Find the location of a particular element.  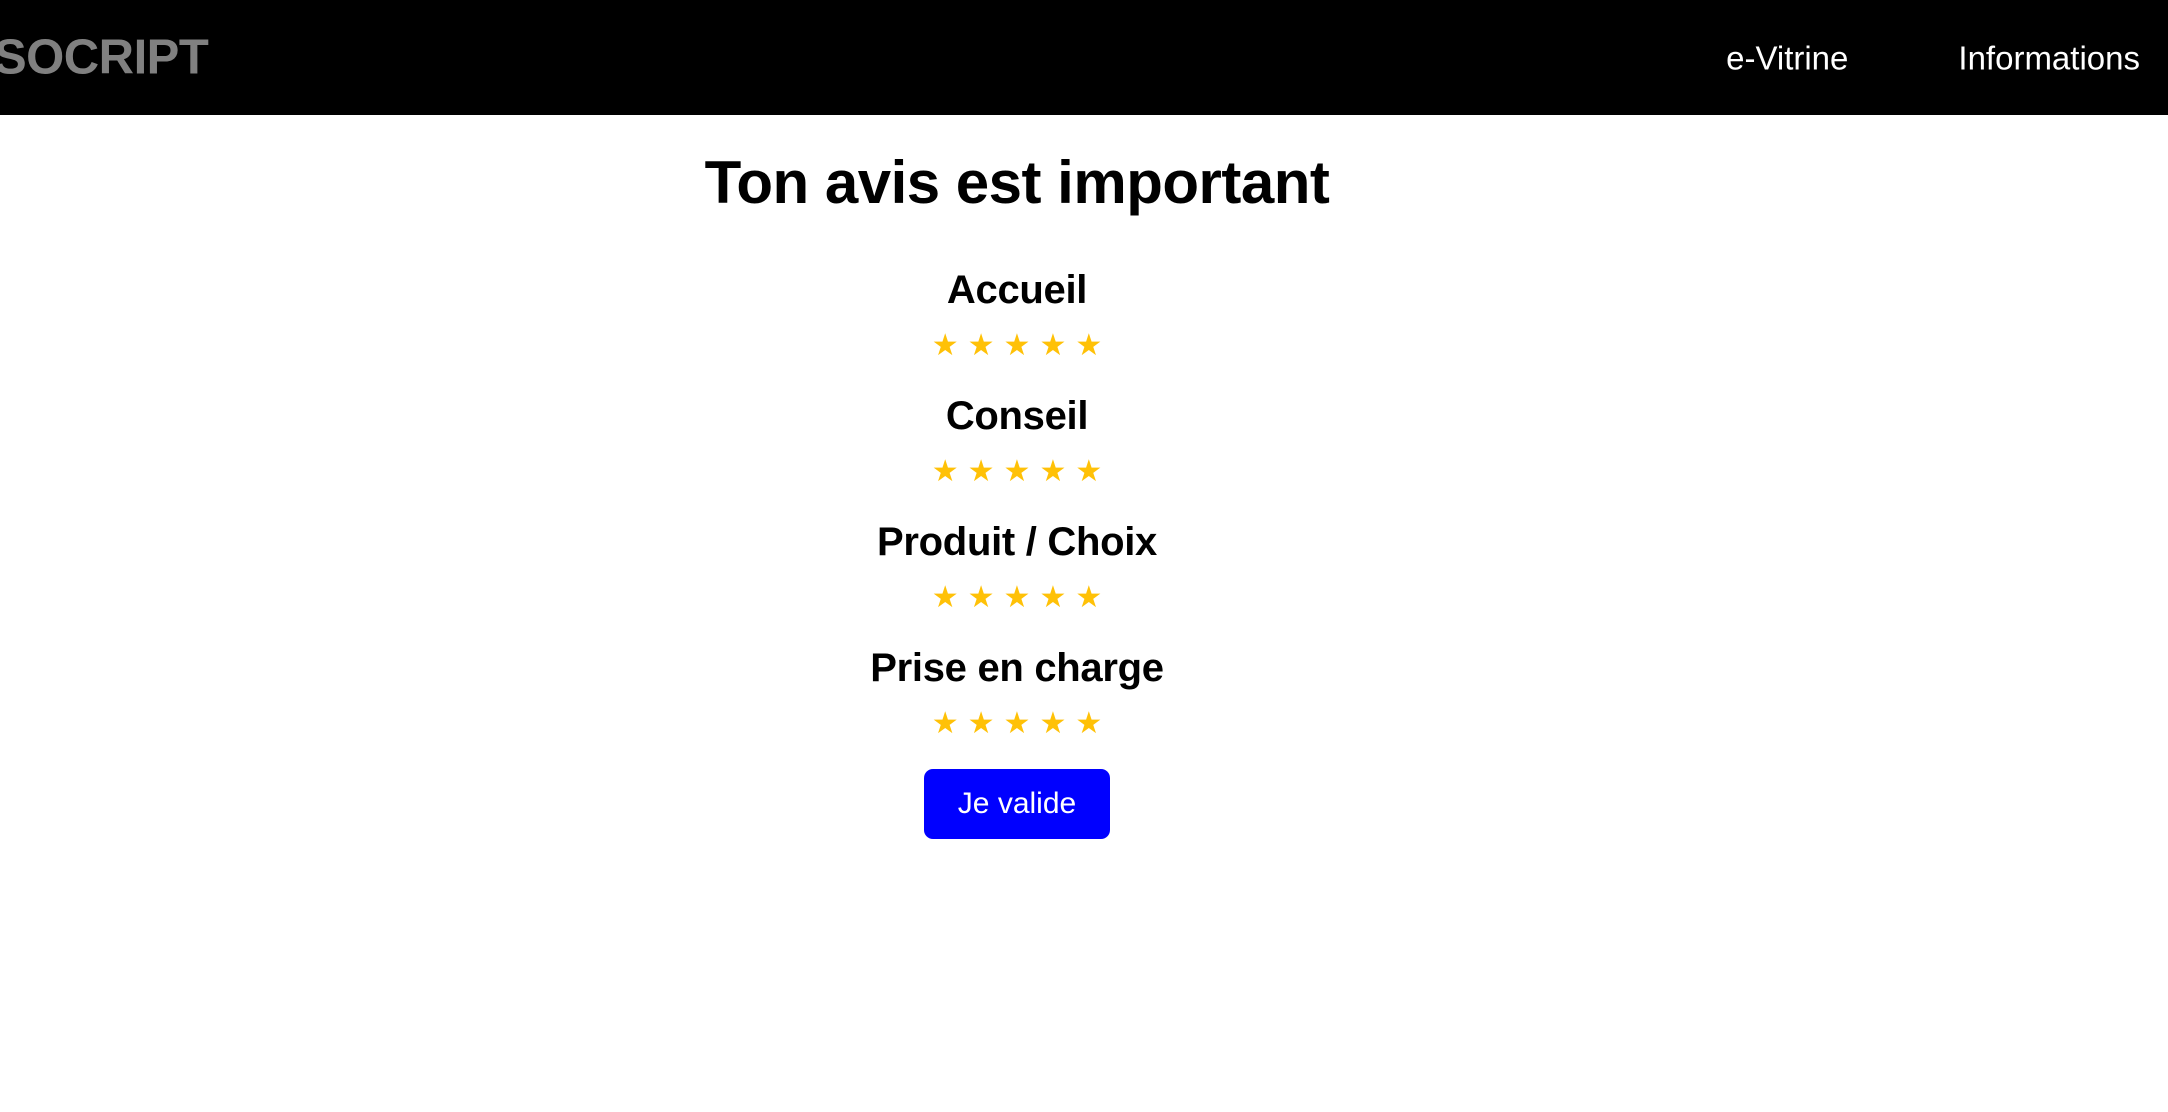

rating-label: Accueil is located at coordinates (1017, 290).